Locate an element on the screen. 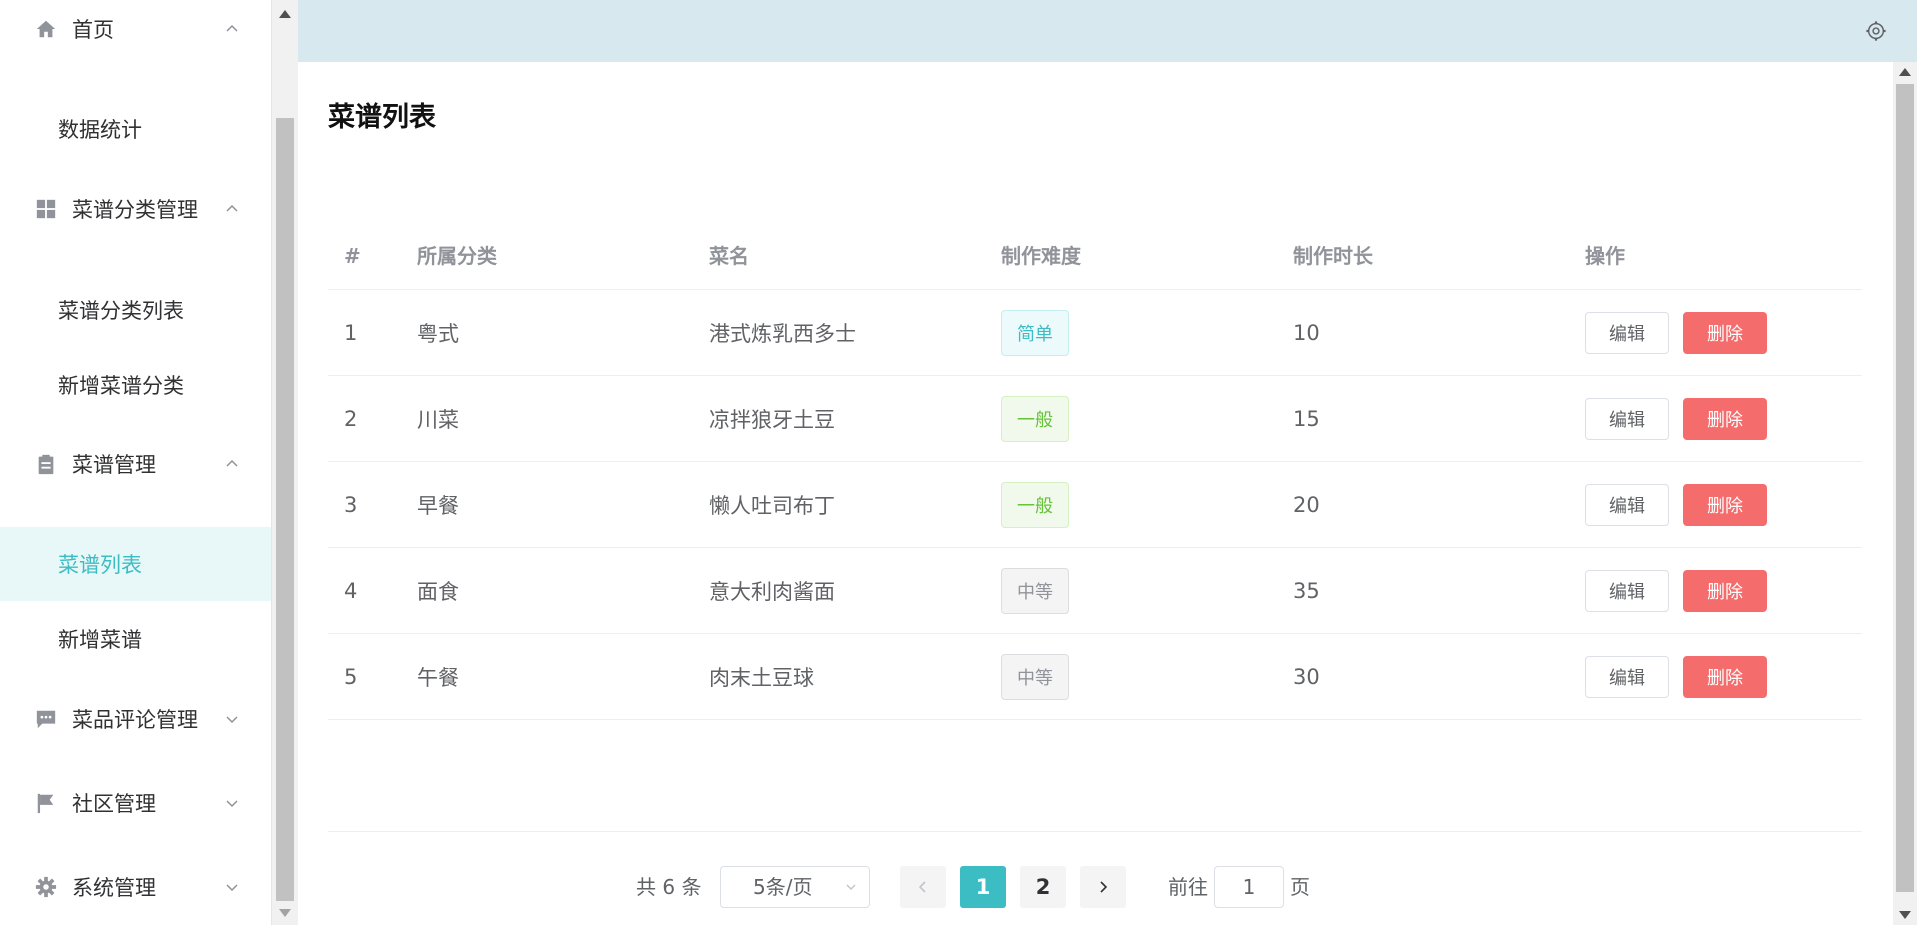 This screenshot has width=1917, height=925. cell-index: 2 is located at coordinates (351, 419).